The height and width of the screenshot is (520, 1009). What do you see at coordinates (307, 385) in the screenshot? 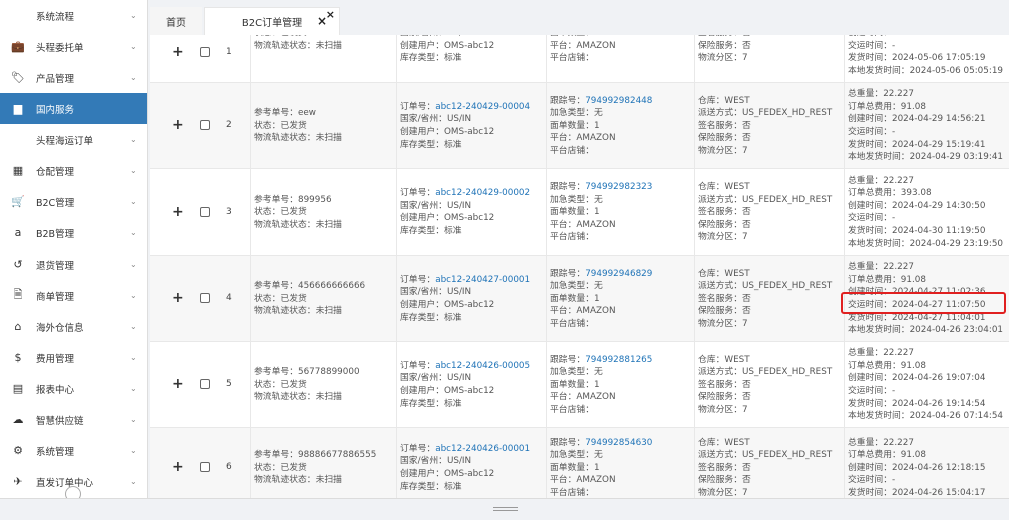
I see `reference-info: 参考单号：56778899000 状态：已发货 物流轨迹状态：未扫描` at bounding box center [307, 385].